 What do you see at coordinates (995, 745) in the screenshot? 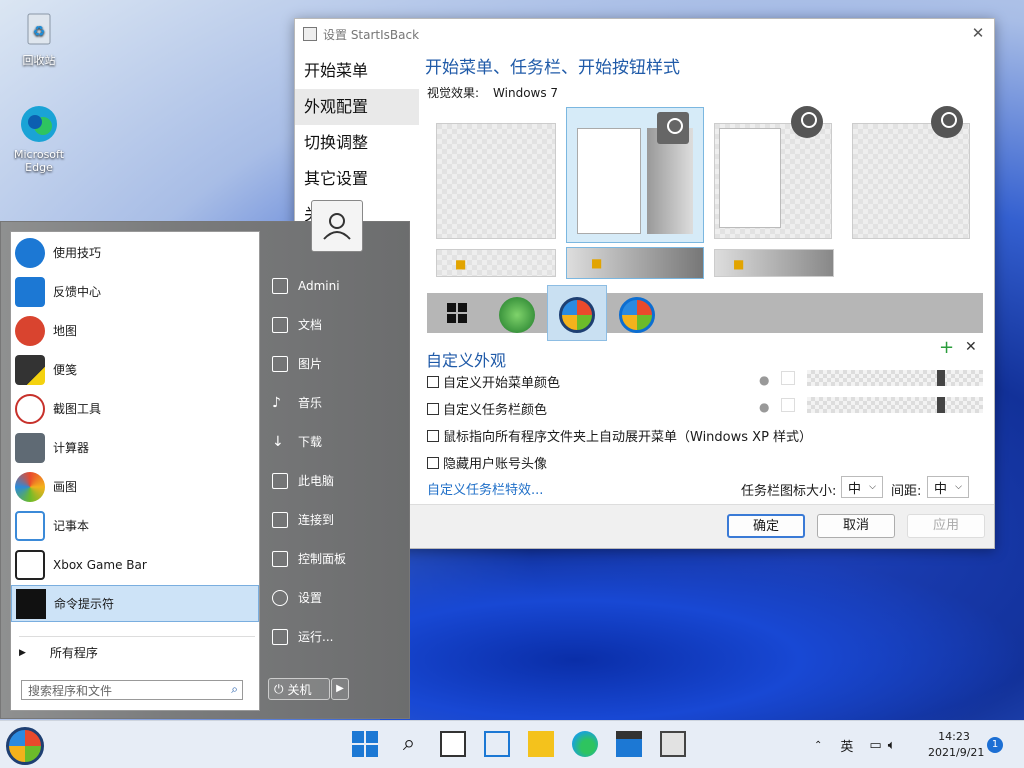
I see `notification-badge: 1` at bounding box center [995, 745].